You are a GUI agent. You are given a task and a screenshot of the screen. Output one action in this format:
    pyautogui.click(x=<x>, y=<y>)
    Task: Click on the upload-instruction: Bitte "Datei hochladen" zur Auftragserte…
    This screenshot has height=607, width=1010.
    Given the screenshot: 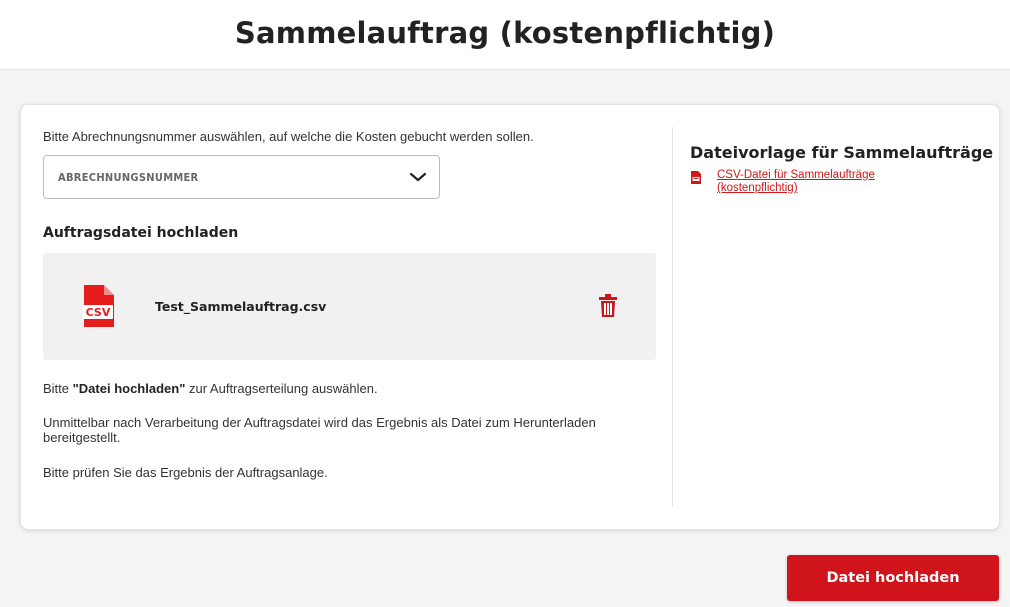 What is the action you would take?
    pyautogui.click(x=210, y=388)
    